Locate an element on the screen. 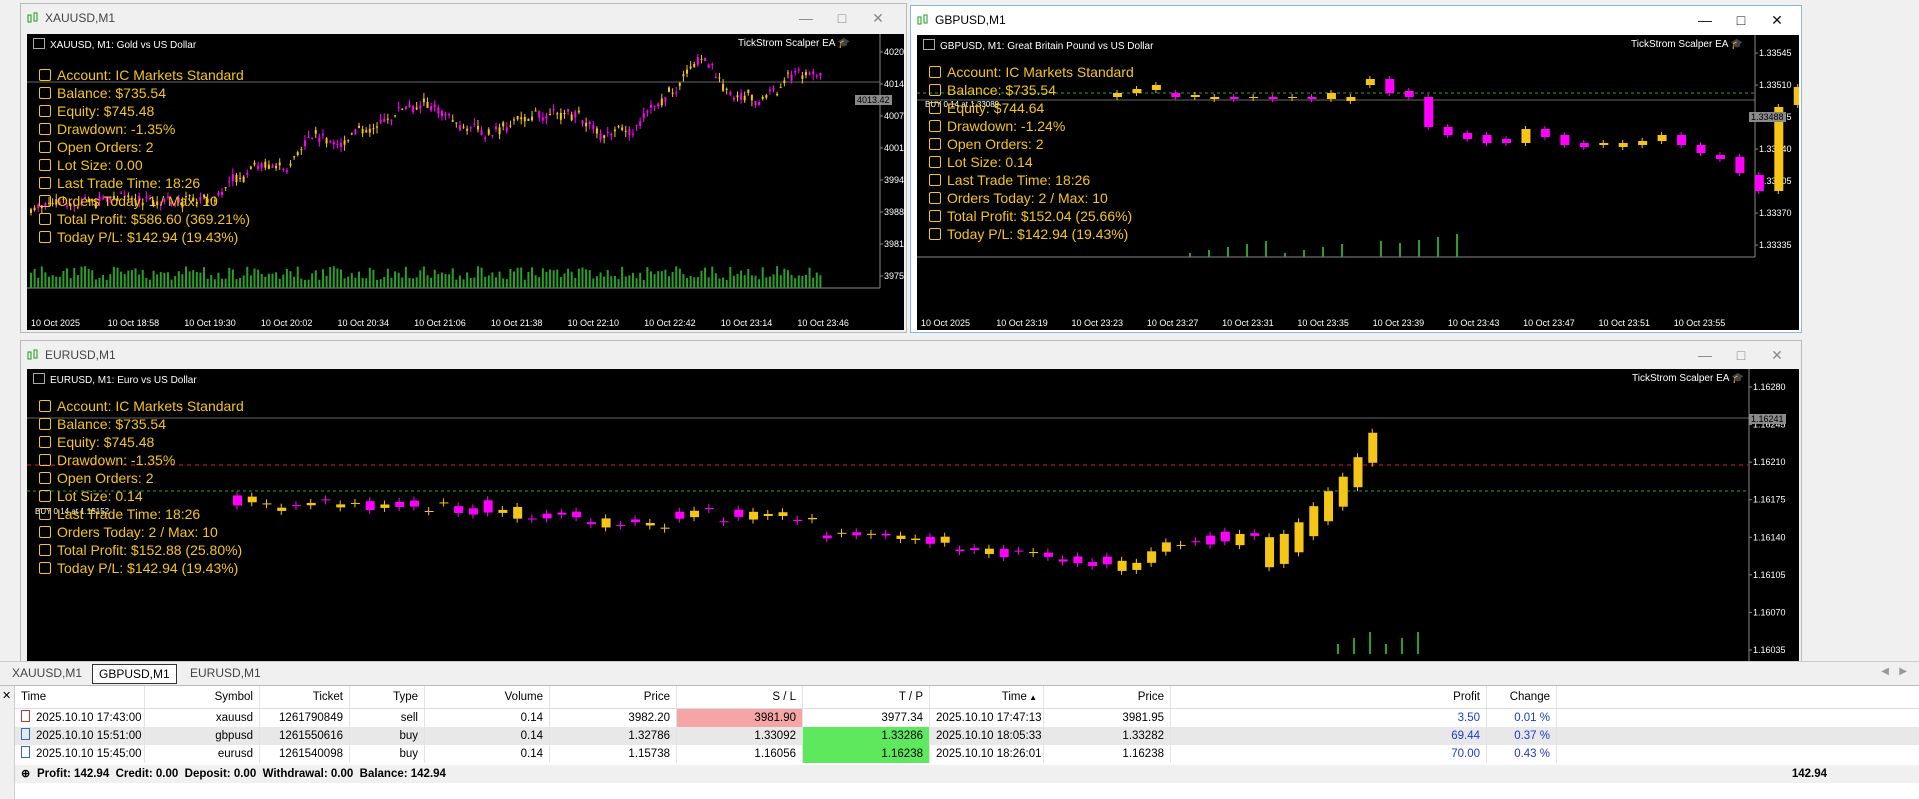  close-icon: ✕ is located at coordinates (6, 695).